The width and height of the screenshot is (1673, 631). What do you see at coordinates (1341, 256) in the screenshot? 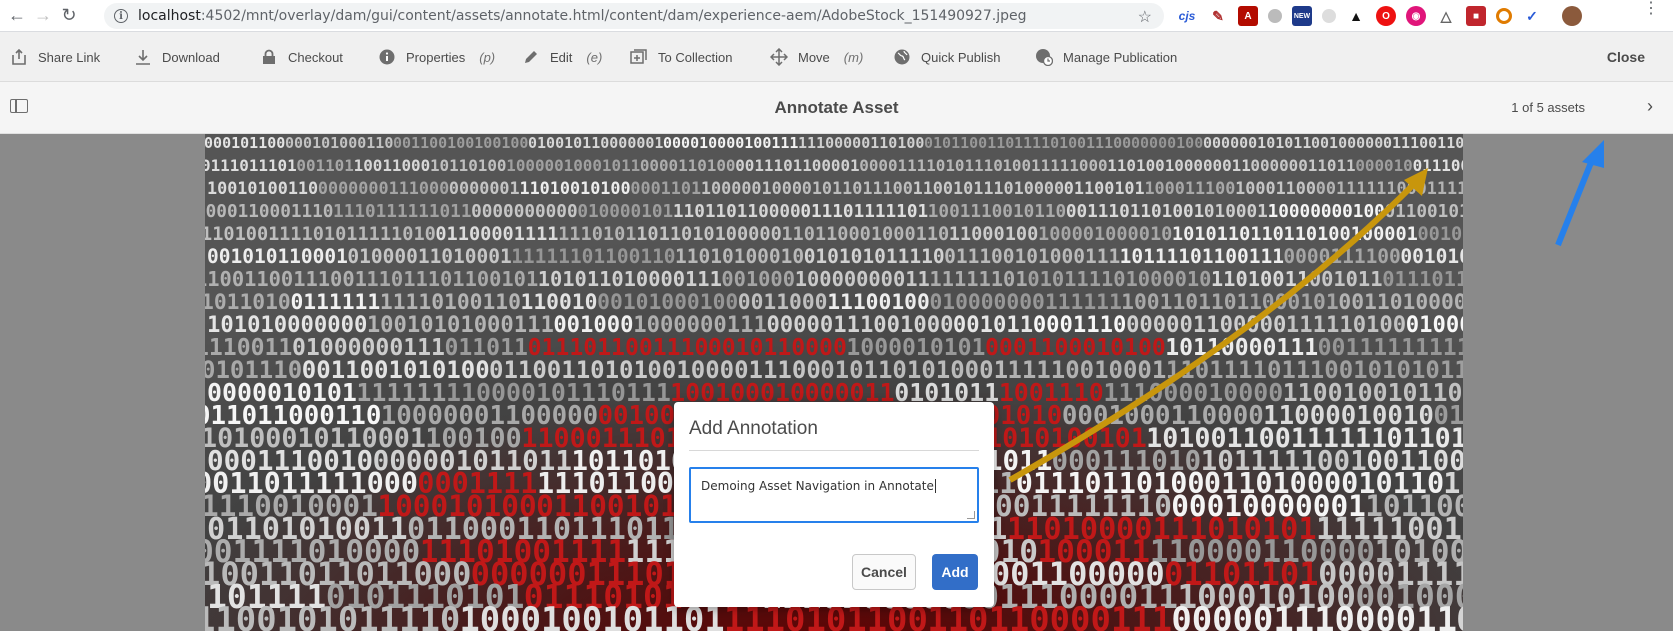
I see `binary-text-run: 0000111100` at bounding box center [1341, 256].